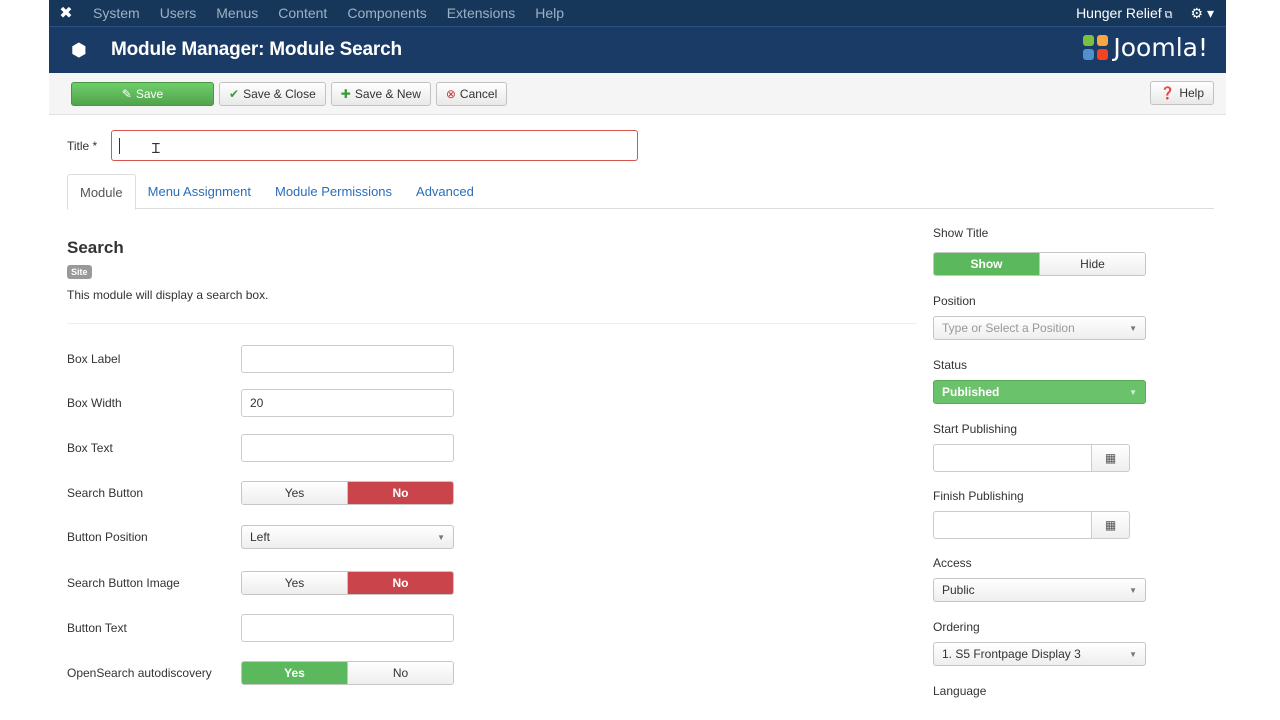 This screenshot has width=1280, height=720. Describe the element at coordinates (1191, 93) in the screenshot. I see `help-label: Help` at that location.